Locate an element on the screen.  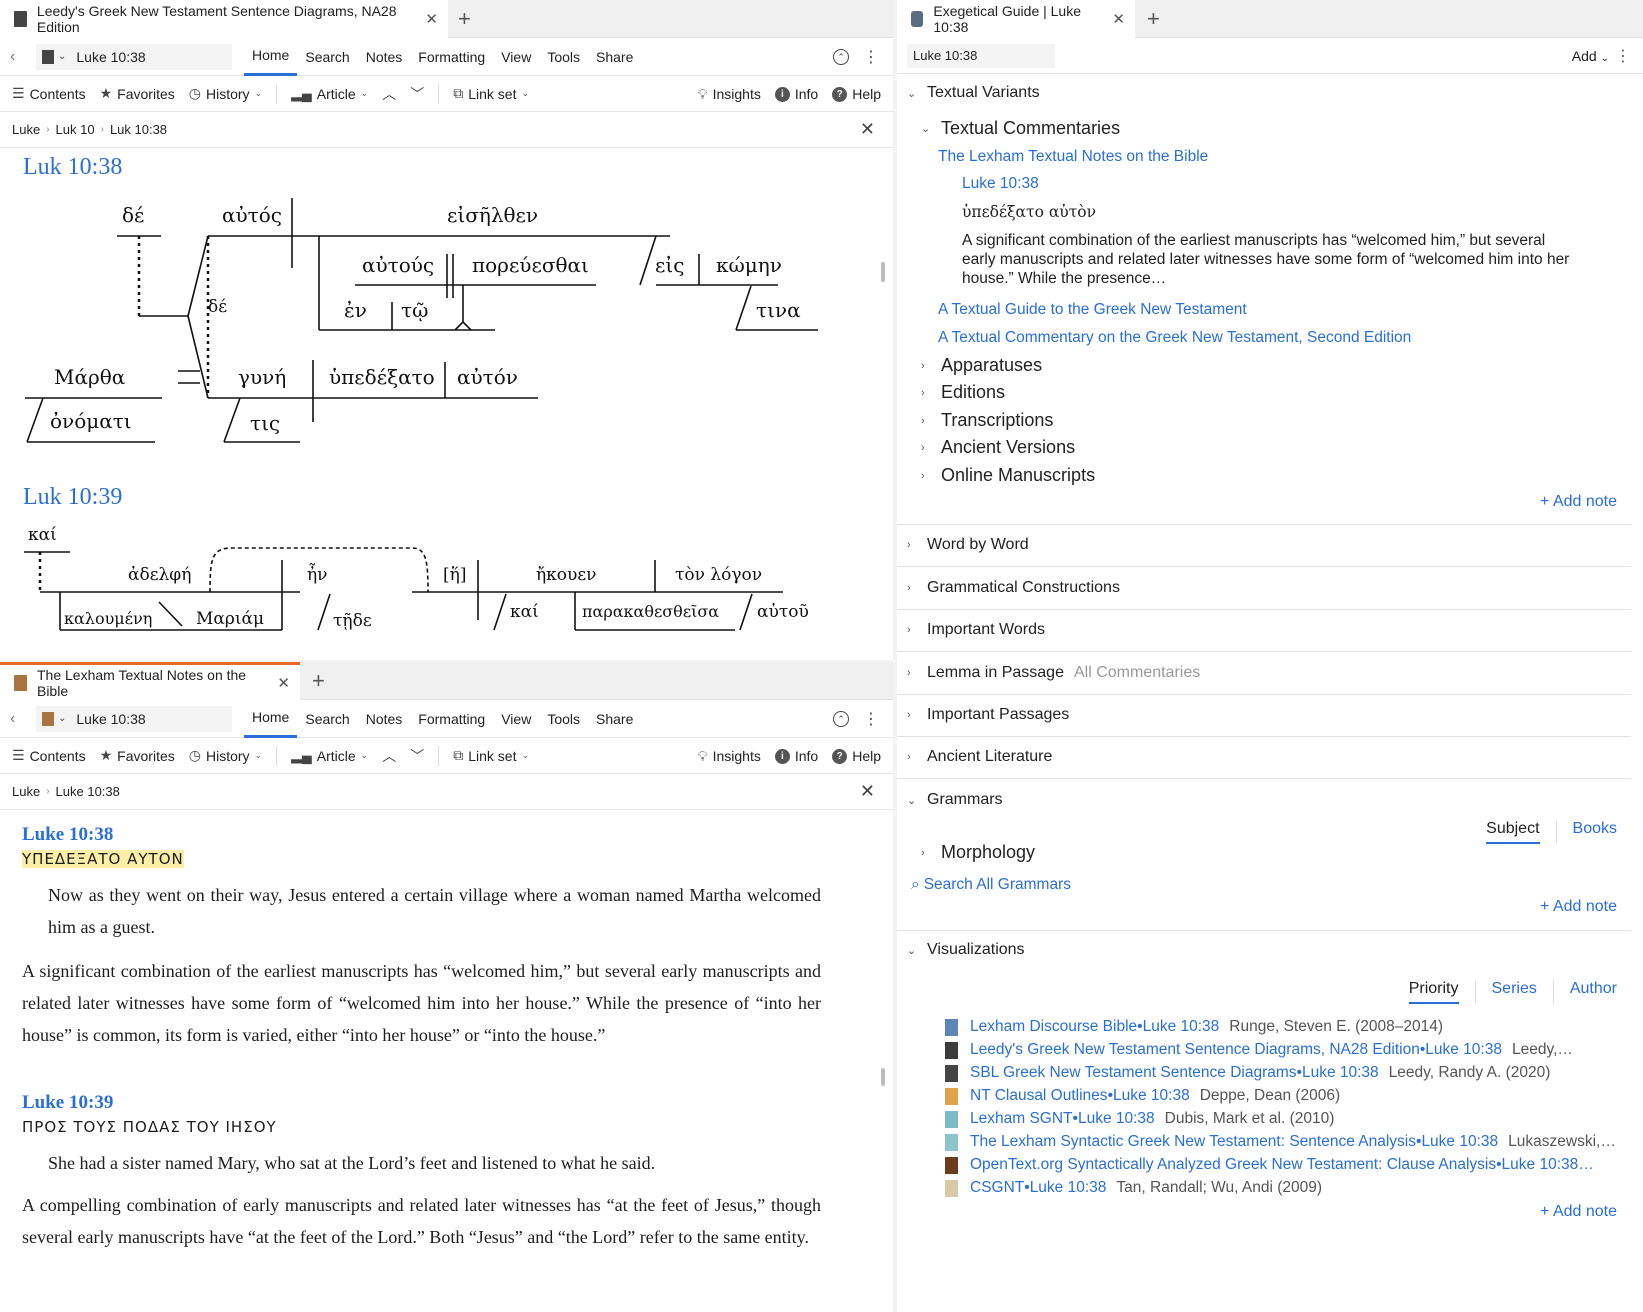
subsection-online-manuscripts: › Online Manuscripts is located at coordinates (1008, 475).